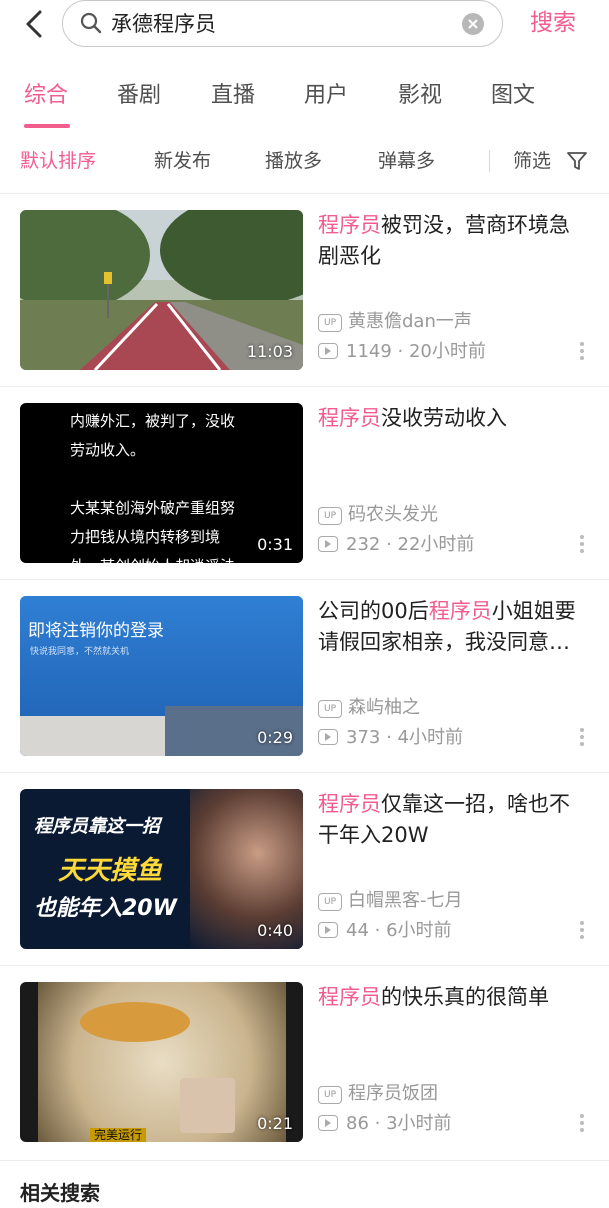 This screenshot has width=609, height=1208. What do you see at coordinates (96, 631) in the screenshot?
I see `thumbnail-caption: 即将注销你的登录` at bounding box center [96, 631].